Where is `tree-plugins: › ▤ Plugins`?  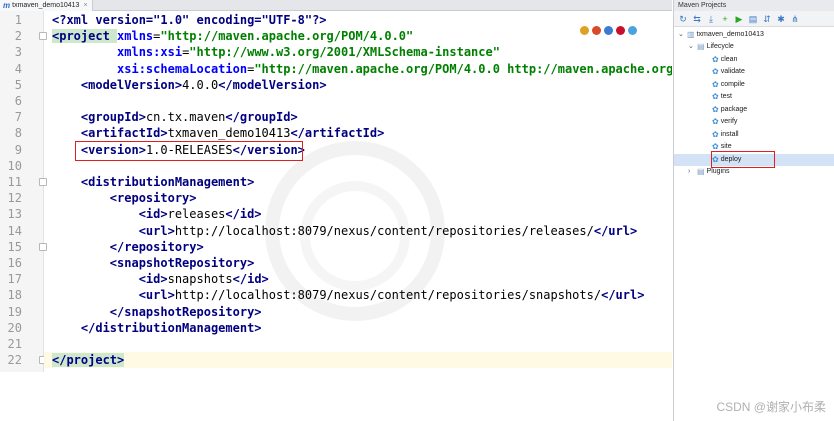 tree-plugins: › ▤ Plugins is located at coordinates (709, 172).